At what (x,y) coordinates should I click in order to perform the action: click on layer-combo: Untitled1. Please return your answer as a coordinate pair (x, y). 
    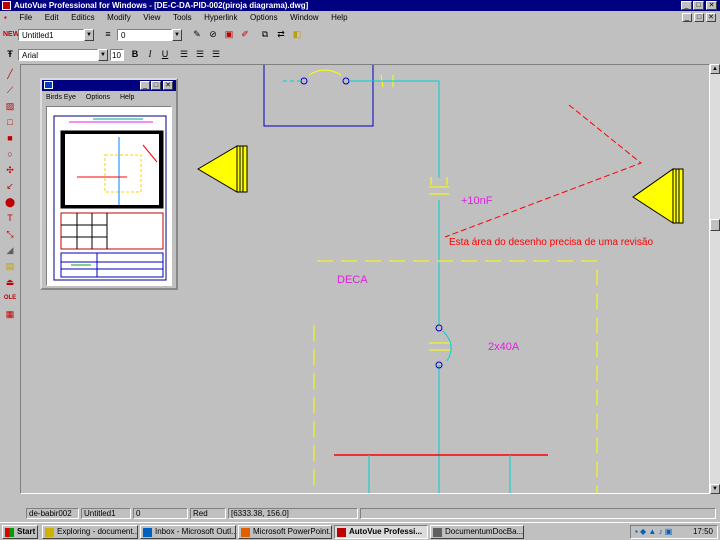
    Looking at the image, I should click on (51, 35).